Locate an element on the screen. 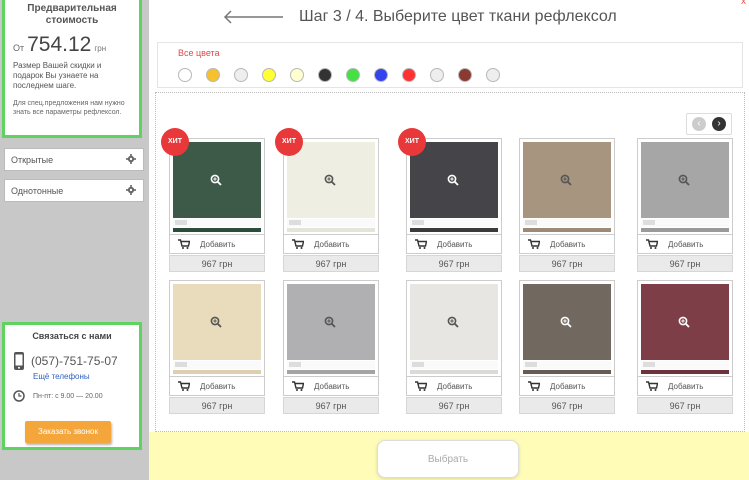 This screenshot has height=480, width=749. next-arrow-icon: › is located at coordinates (719, 124).